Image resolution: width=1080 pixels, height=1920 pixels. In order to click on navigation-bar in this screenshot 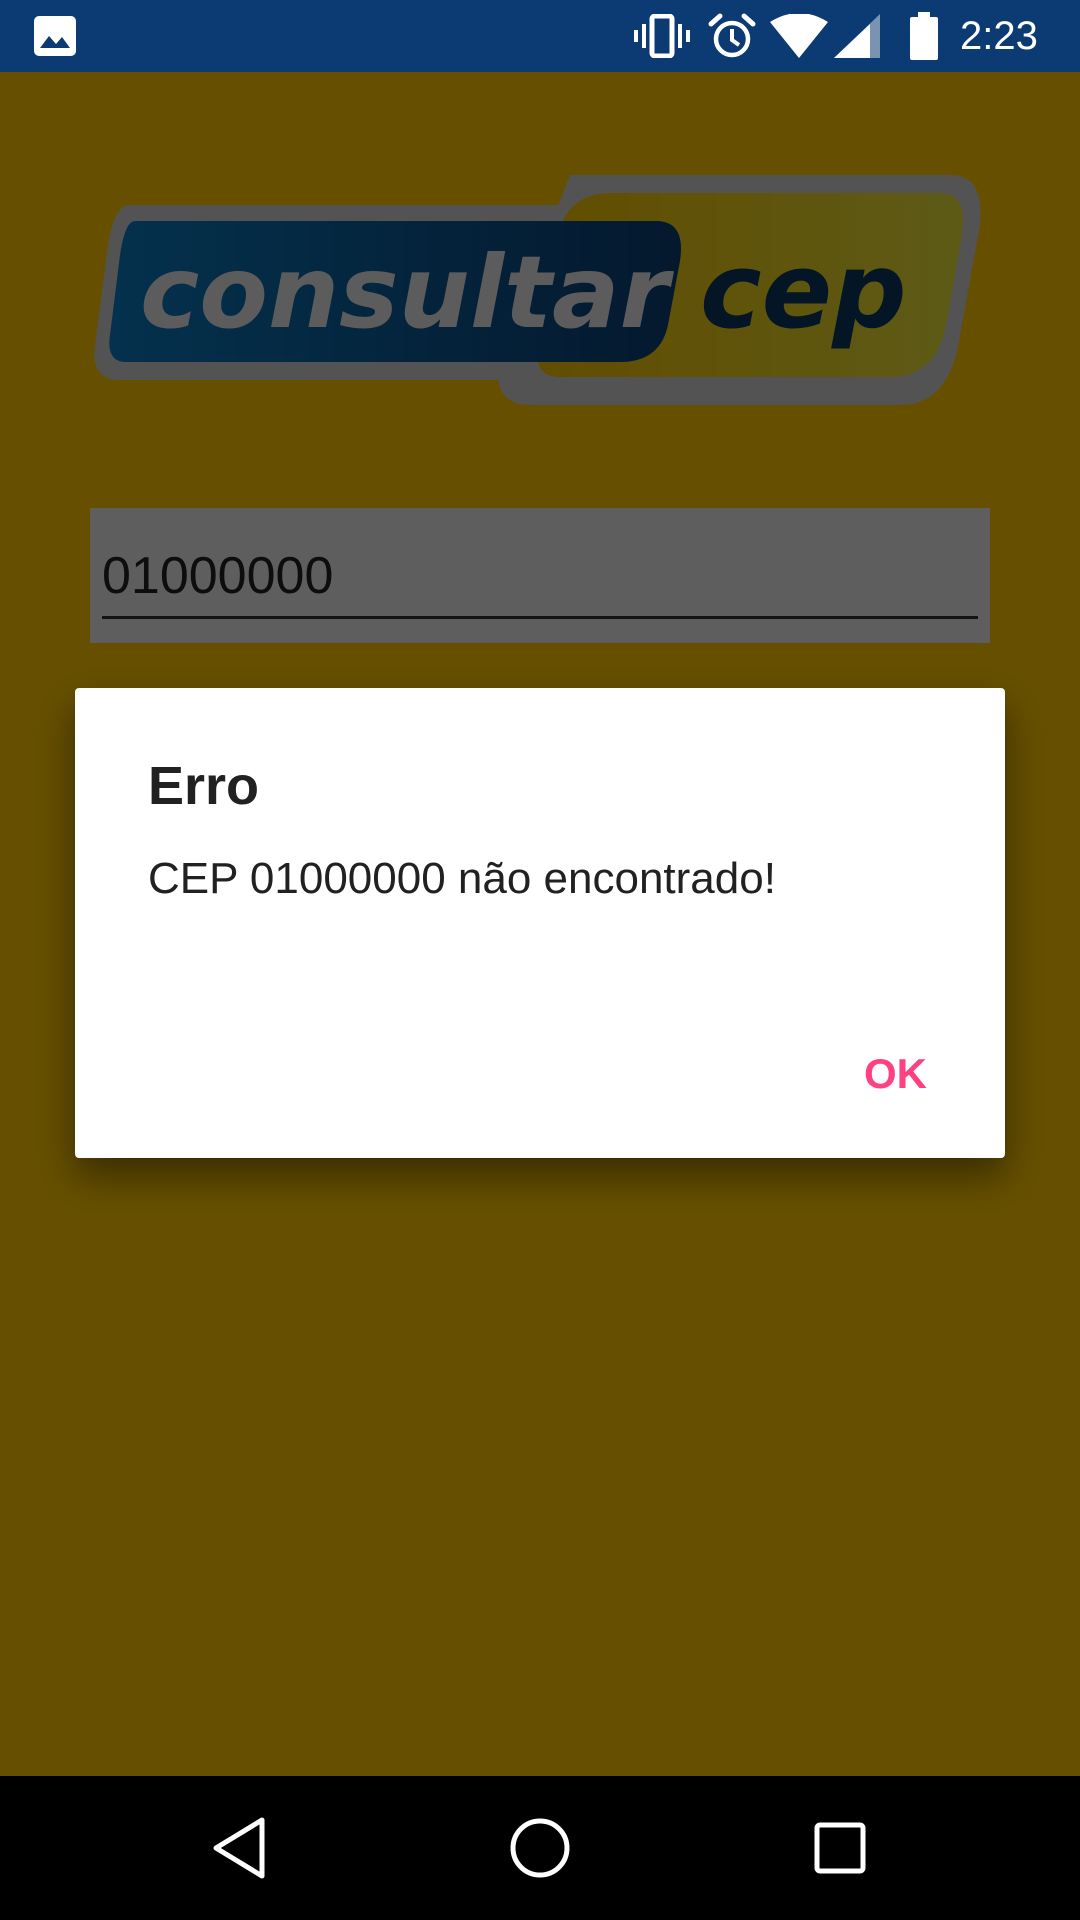, I will do `click(540, 1848)`.